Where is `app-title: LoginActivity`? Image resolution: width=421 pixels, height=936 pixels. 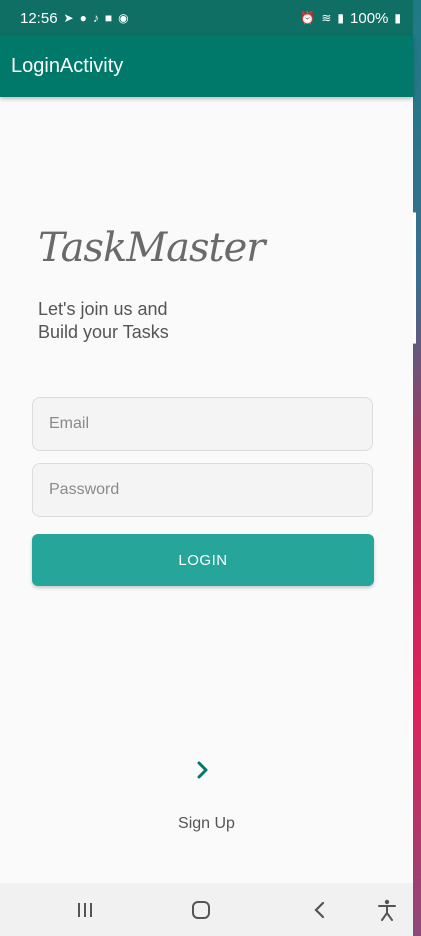
app-title: LoginActivity is located at coordinates (67, 66).